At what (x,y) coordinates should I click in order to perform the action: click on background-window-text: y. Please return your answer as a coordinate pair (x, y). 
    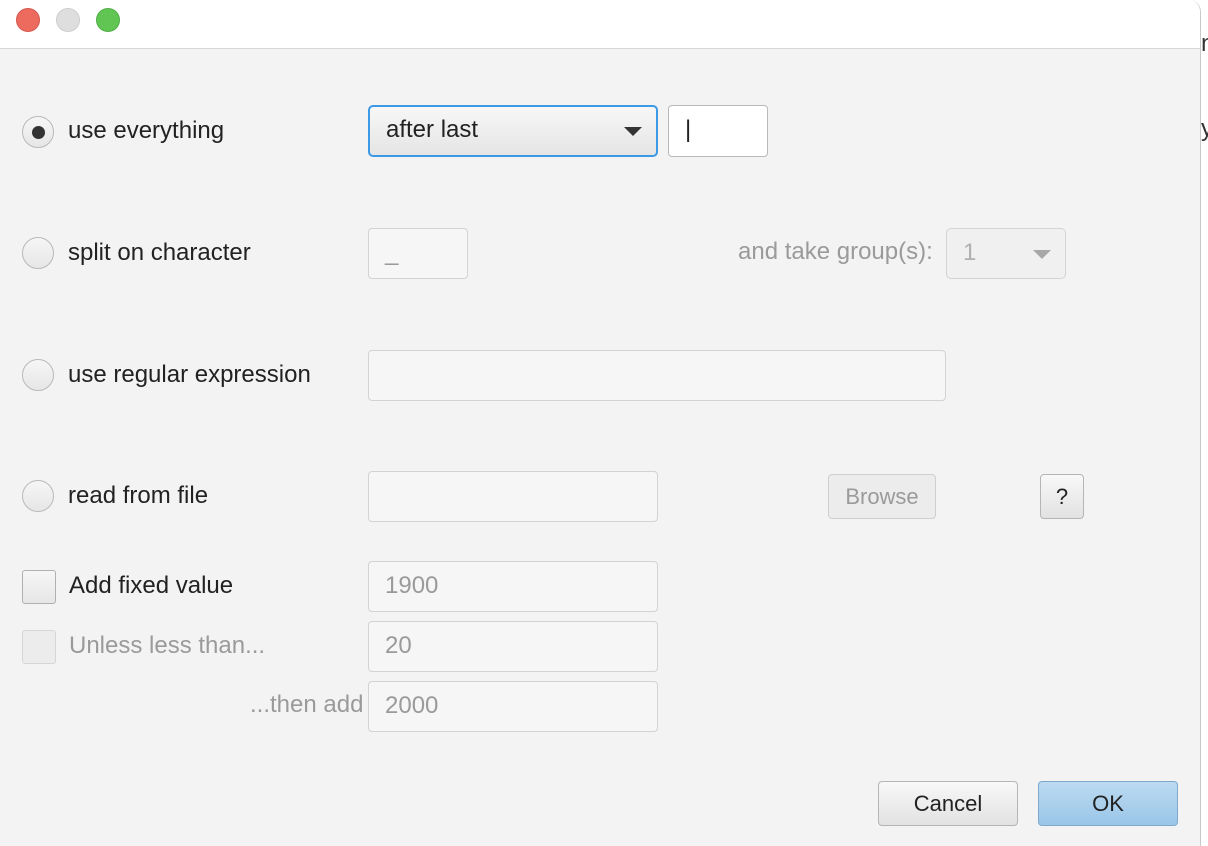
    Looking at the image, I should click on (1204, 128).